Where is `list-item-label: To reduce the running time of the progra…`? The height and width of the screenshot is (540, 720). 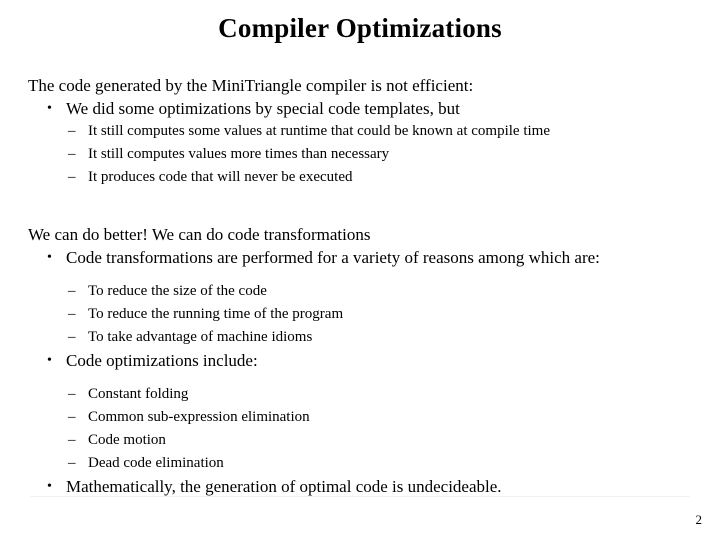
list-item-label: To reduce the running time of the progra… is located at coordinates (216, 314).